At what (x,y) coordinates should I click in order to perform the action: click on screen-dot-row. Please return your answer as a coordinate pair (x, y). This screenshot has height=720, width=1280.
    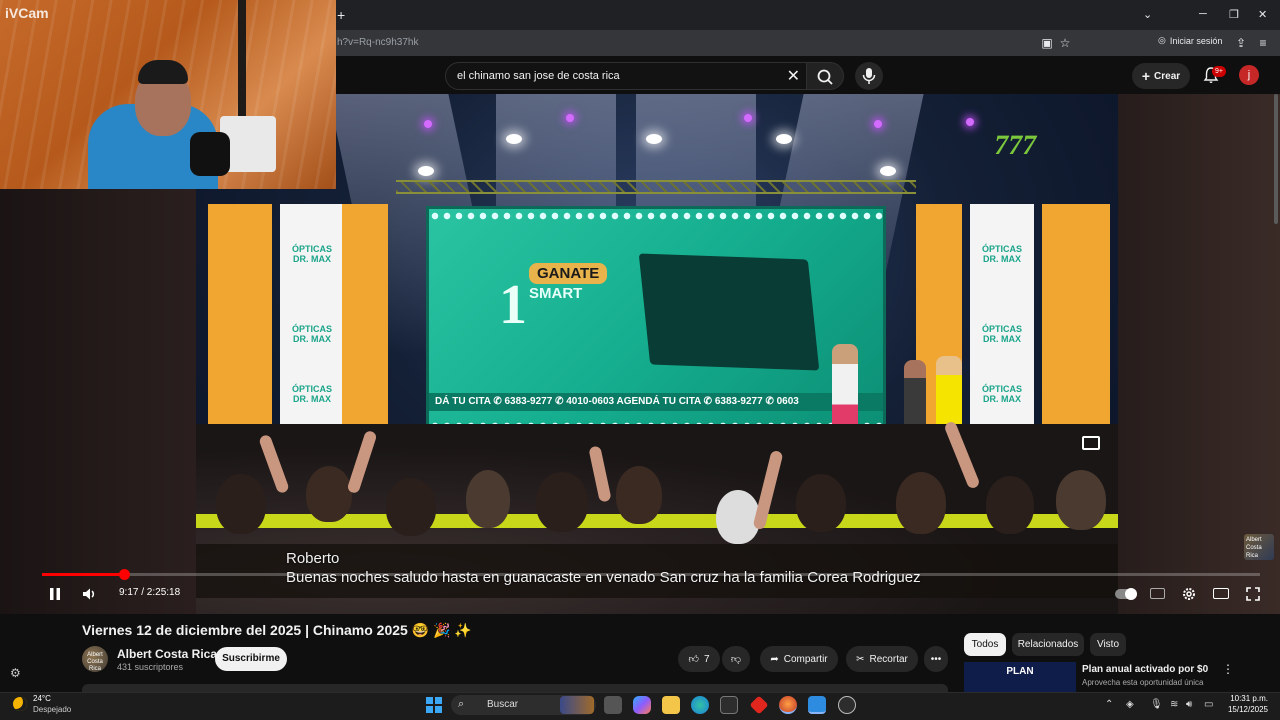
    Looking at the image, I should click on (656, 216).